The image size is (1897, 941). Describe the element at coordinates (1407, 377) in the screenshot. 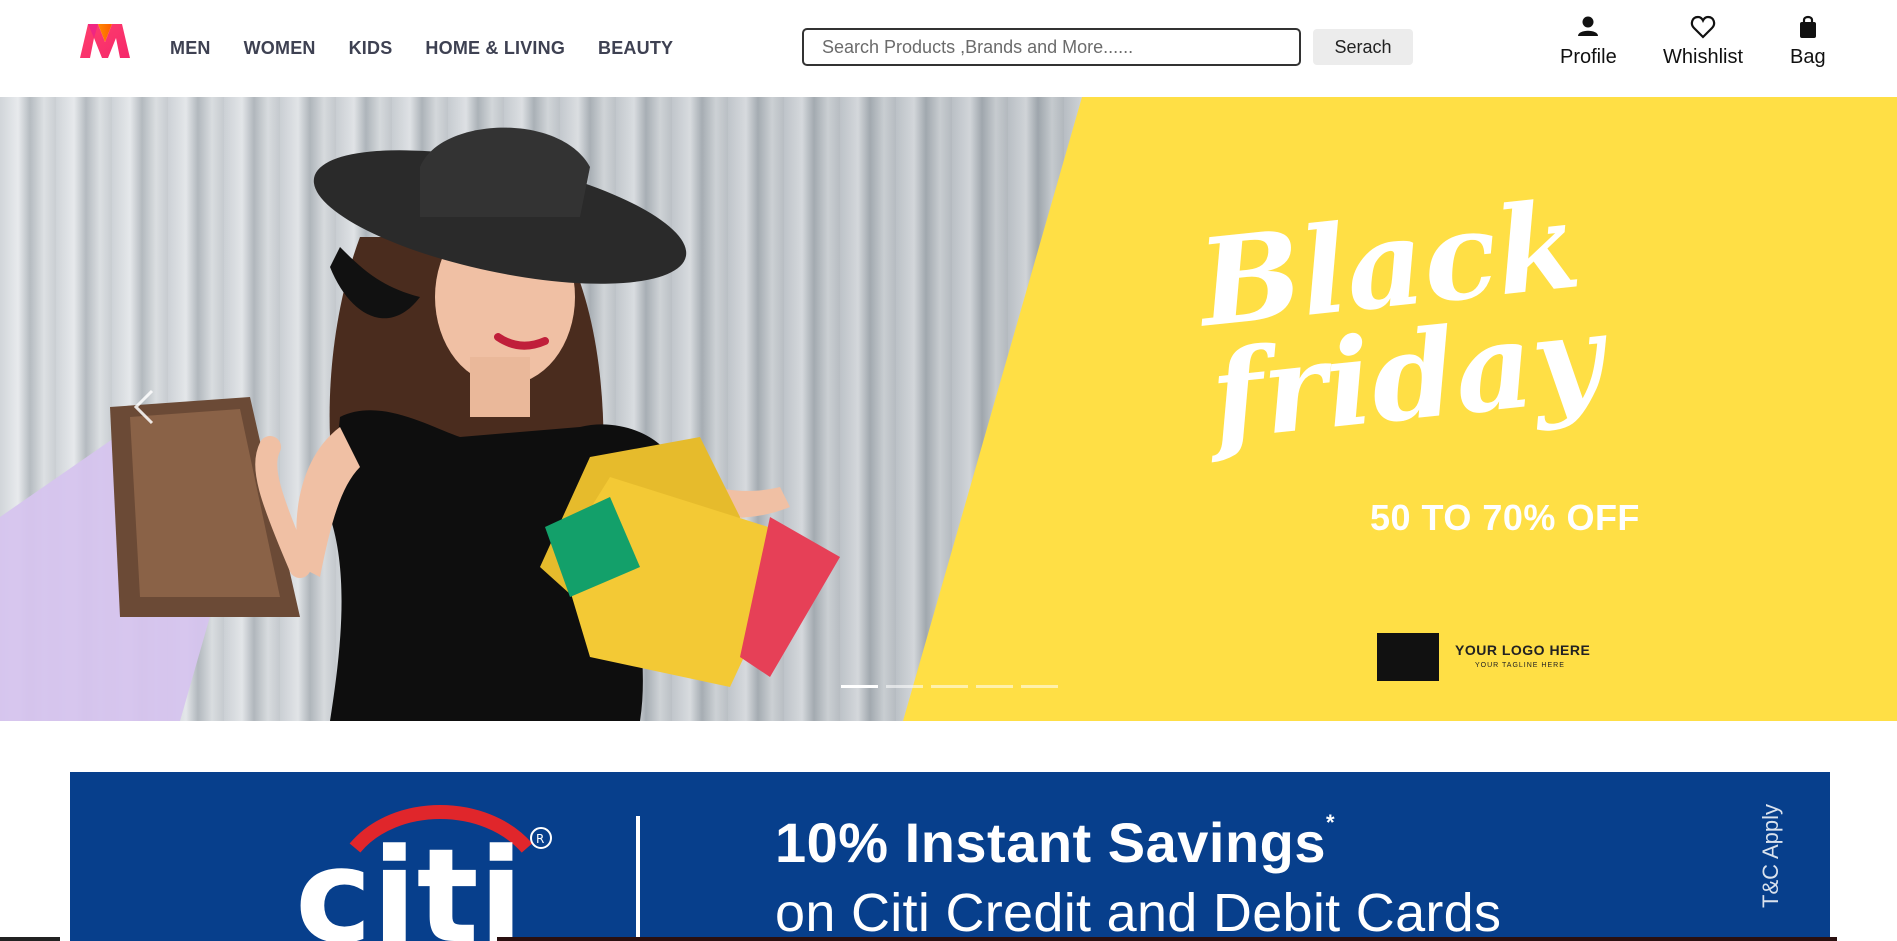

I see `hero-headline-line-2: friday` at that location.